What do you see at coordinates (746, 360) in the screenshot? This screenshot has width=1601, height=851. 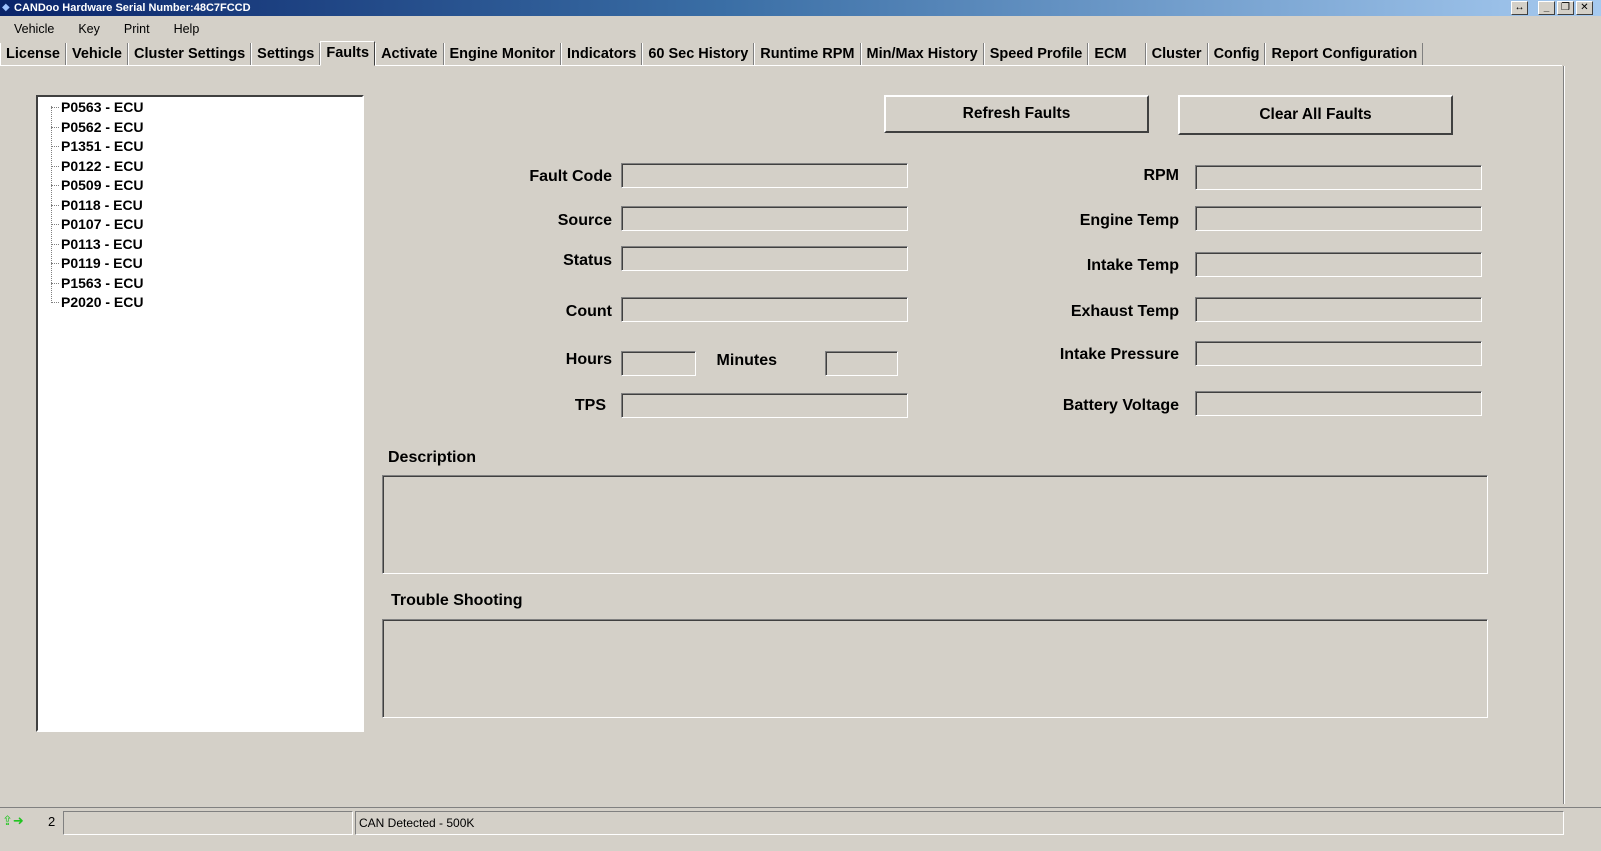 I see `minutes-label: Minutes` at bounding box center [746, 360].